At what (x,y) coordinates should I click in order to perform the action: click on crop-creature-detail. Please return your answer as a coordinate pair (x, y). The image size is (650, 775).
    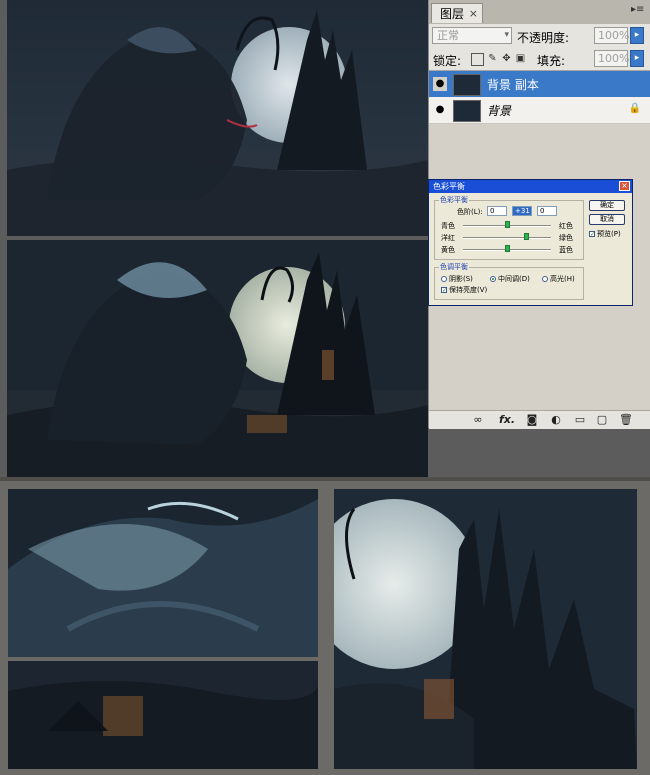
    Looking at the image, I should click on (163, 573).